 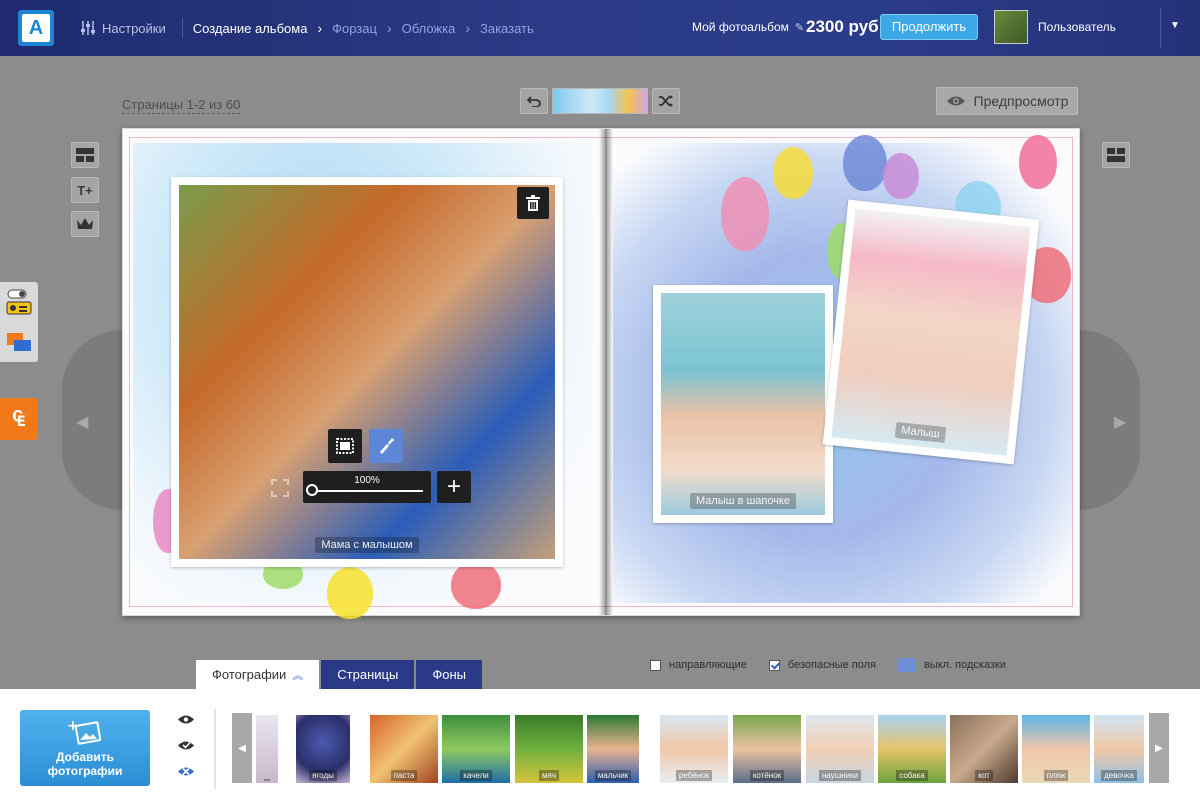 What do you see at coordinates (323, 749) in the screenshot?
I see `photo-thumb: ягоды` at bounding box center [323, 749].